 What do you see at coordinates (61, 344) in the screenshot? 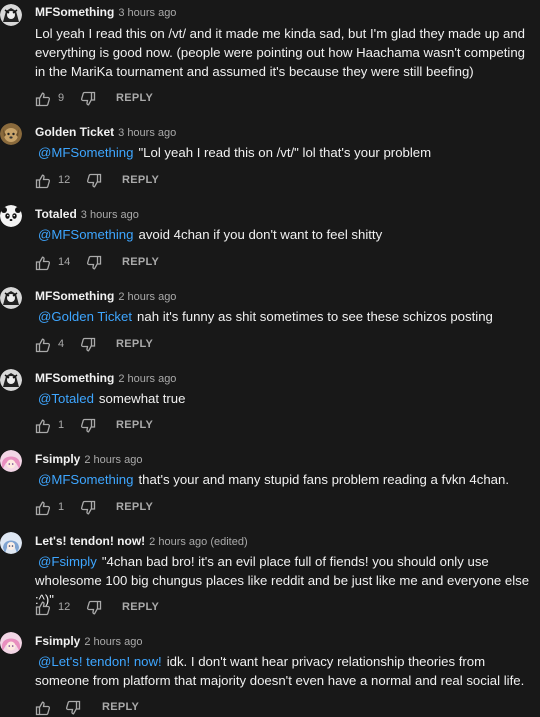
I see `like-count: 4` at bounding box center [61, 344].